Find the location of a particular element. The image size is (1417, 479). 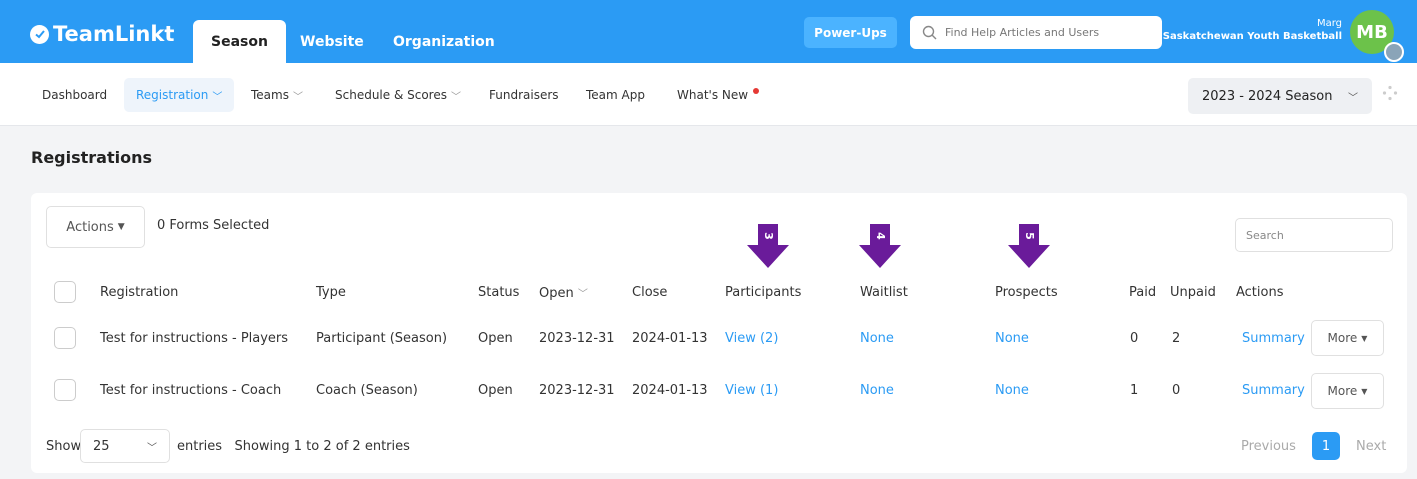

annotation-number: 5 is located at coordinates (1029, 236).